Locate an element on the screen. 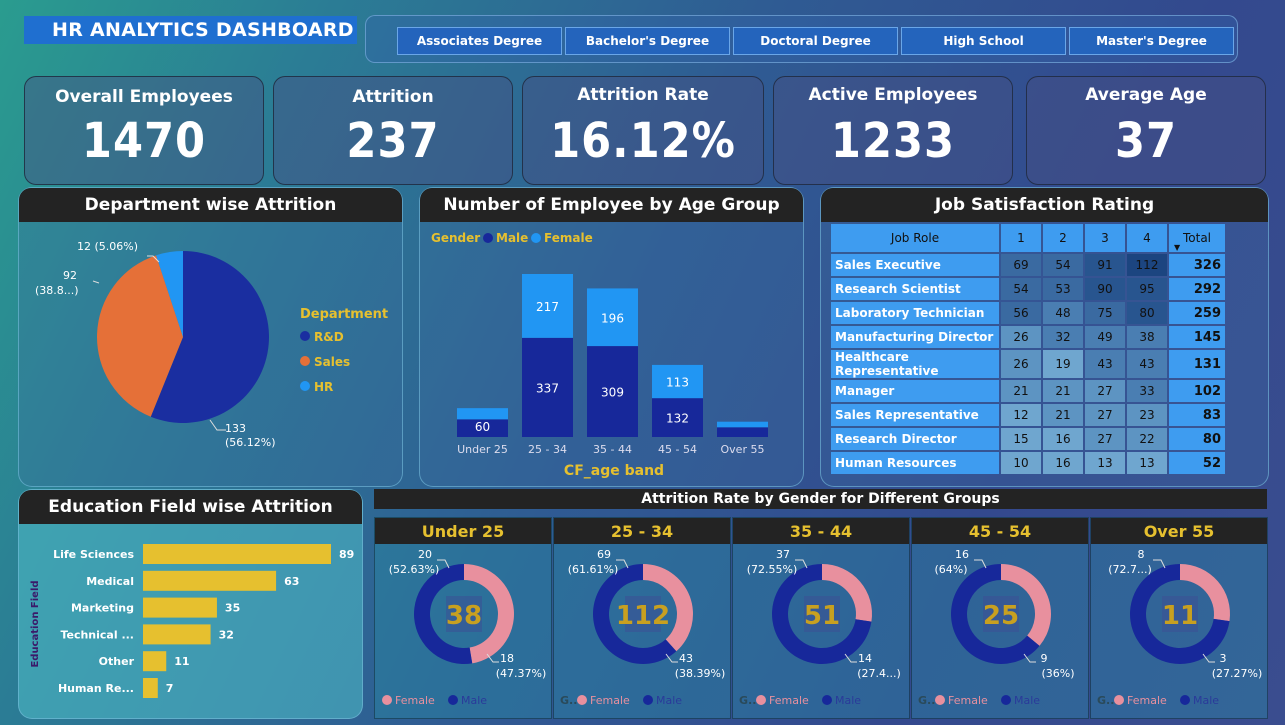  slice-label-sales-pct: (38.8...) is located at coordinates (57, 290).